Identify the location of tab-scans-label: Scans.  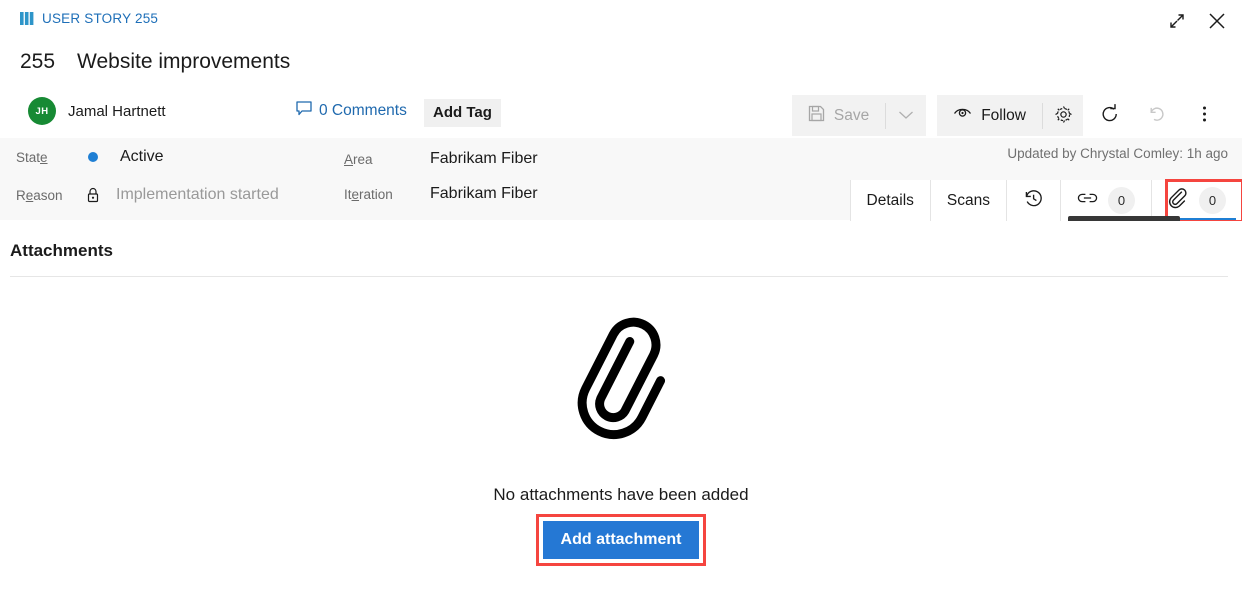
(968, 200).